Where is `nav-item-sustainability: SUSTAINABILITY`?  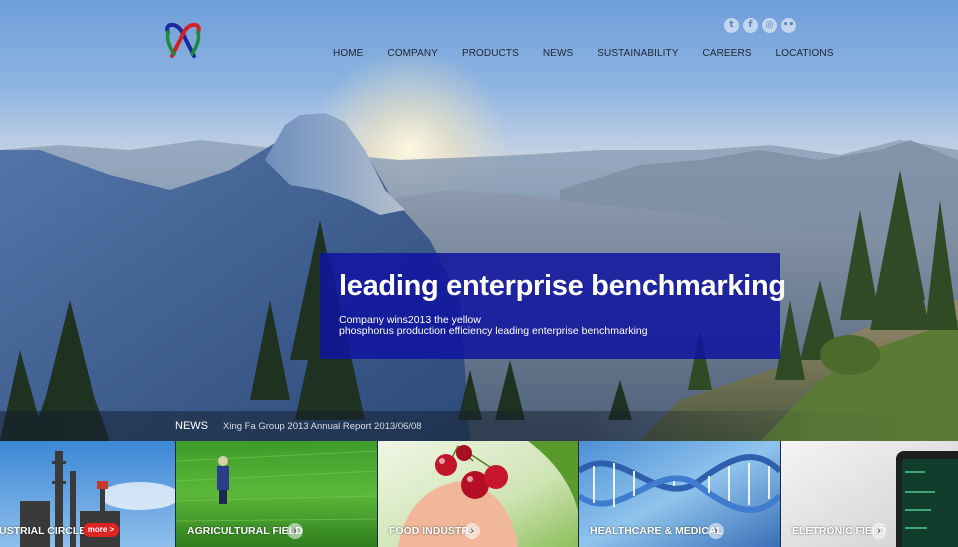 nav-item-sustainability: SUSTAINABILITY is located at coordinates (637, 53).